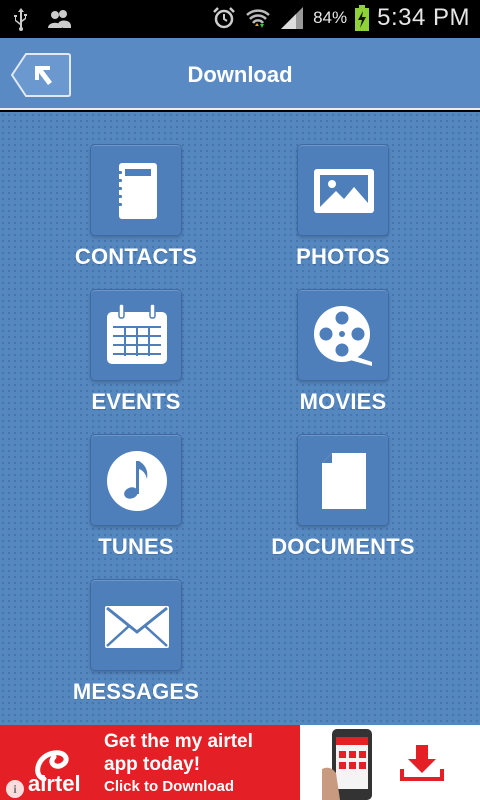  I want to click on ad-headline-1: Get the my airtel, so click(178, 741).